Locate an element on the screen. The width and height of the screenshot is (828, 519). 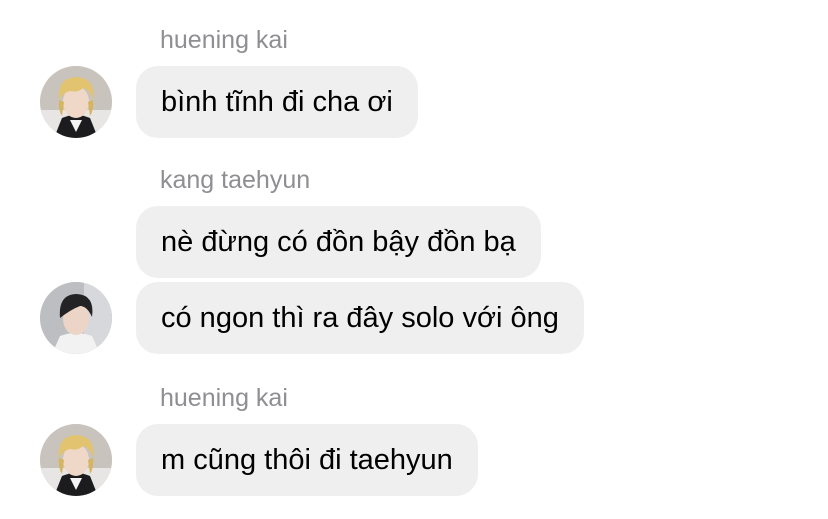
message-bubble: có ngon thì ra đây solo với ông is located at coordinates (360, 318).